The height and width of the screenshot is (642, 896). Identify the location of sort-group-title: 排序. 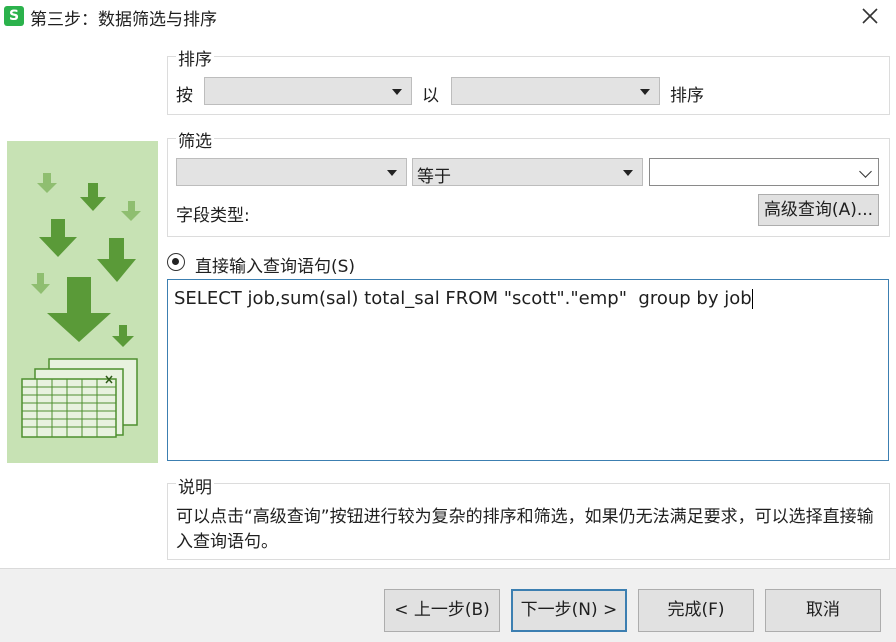
(195, 57).